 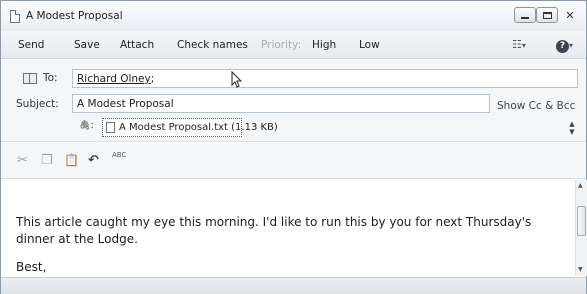 What do you see at coordinates (92, 125) in the screenshot?
I see `attachment-label-colon: :` at bounding box center [92, 125].